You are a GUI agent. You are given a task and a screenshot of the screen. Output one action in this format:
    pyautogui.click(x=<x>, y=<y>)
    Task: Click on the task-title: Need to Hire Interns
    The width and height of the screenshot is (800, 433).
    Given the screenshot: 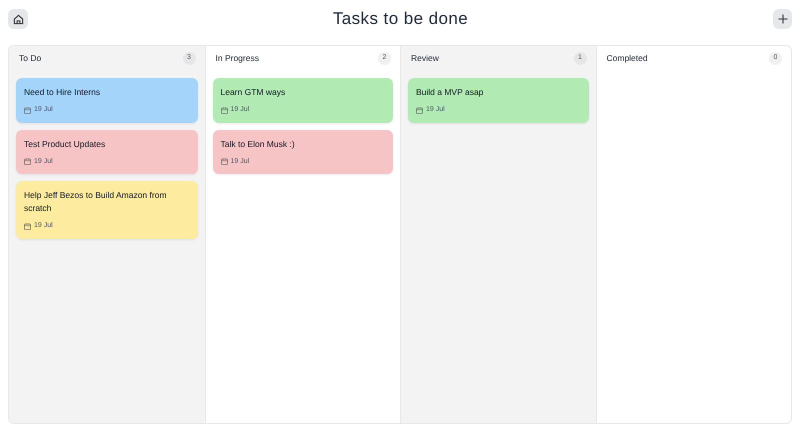 What is the action you would take?
    pyautogui.click(x=63, y=92)
    